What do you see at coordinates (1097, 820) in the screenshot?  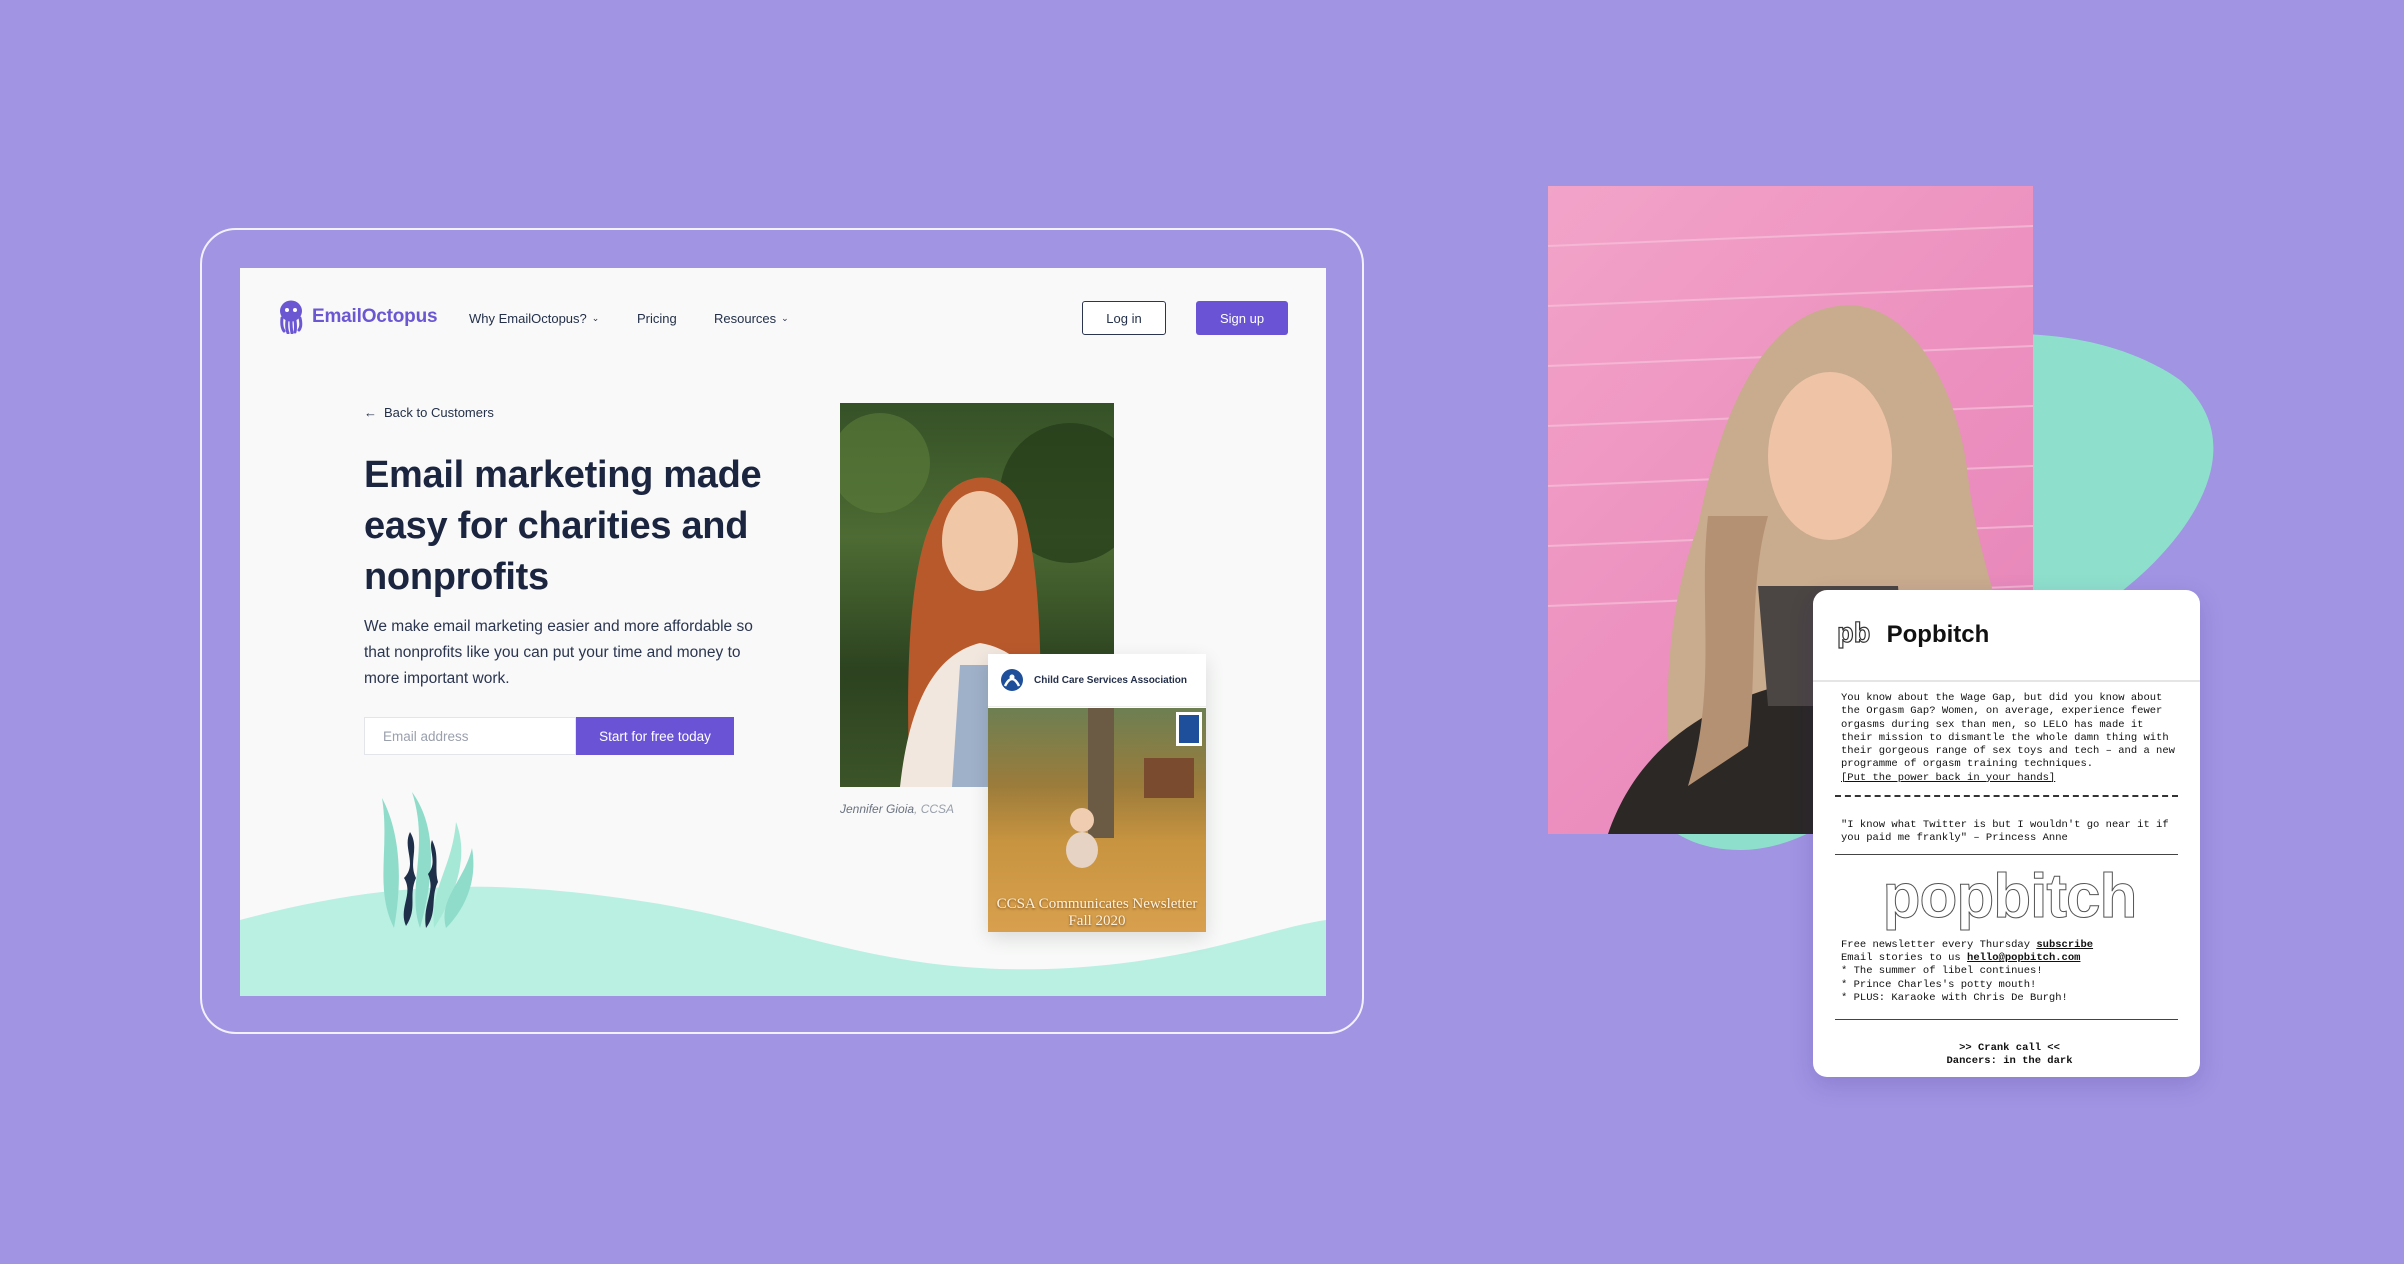 I see `newsletter-cover-image: CCSA Communicates Newsletter Fall 2020` at bounding box center [1097, 820].